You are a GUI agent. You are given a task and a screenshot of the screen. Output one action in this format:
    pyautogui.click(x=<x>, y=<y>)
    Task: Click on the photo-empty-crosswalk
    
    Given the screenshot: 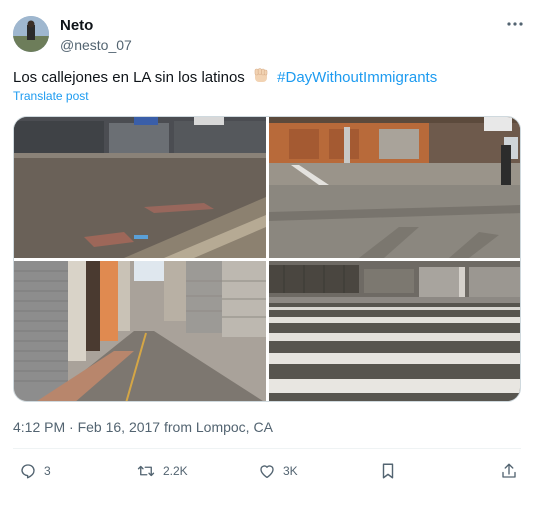 What is the action you would take?
    pyautogui.click(x=394, y=331)
    